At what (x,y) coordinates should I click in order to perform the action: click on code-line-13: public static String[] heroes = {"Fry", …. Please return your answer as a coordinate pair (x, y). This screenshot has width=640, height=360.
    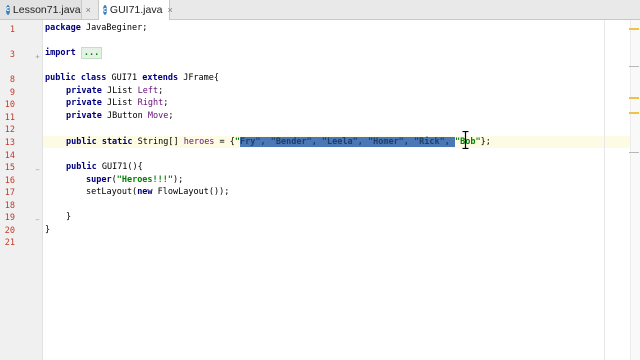
    Looking at the image, I should click on (278, 142).